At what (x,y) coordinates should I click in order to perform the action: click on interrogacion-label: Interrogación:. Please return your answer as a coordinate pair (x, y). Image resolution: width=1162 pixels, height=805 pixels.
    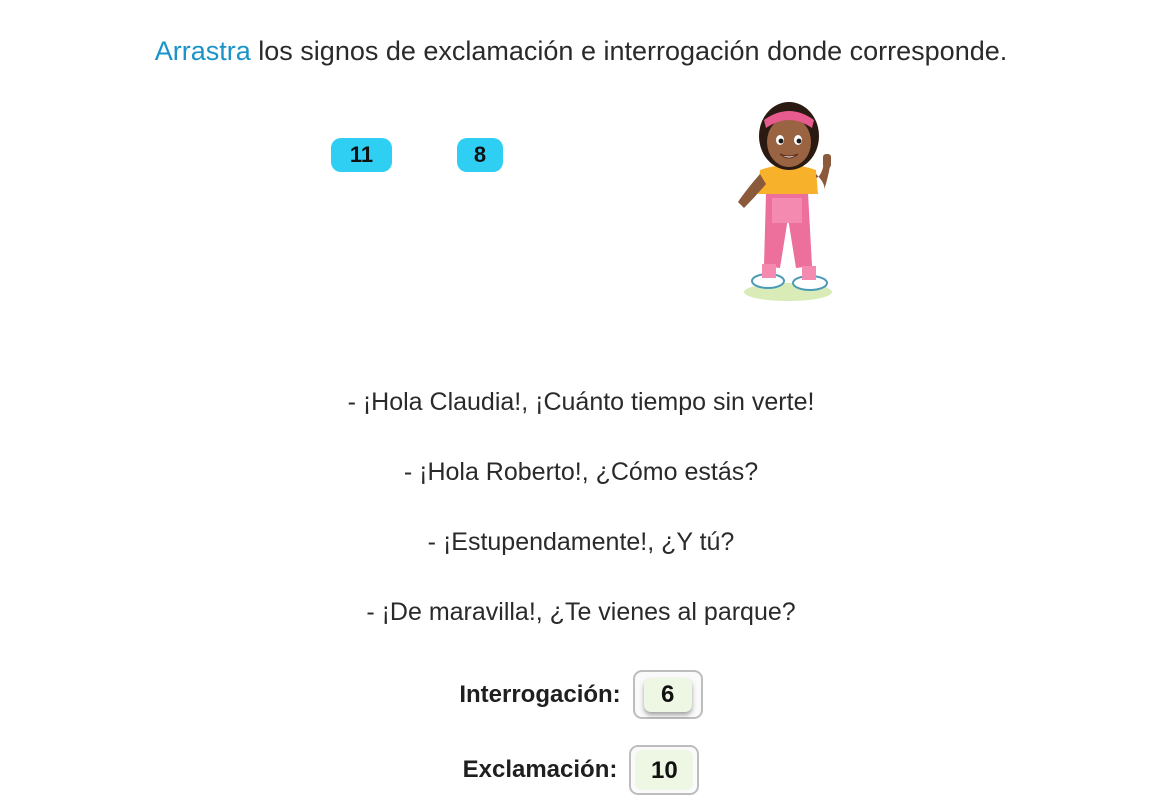
    Looking at the image, I should click on (540, 694).